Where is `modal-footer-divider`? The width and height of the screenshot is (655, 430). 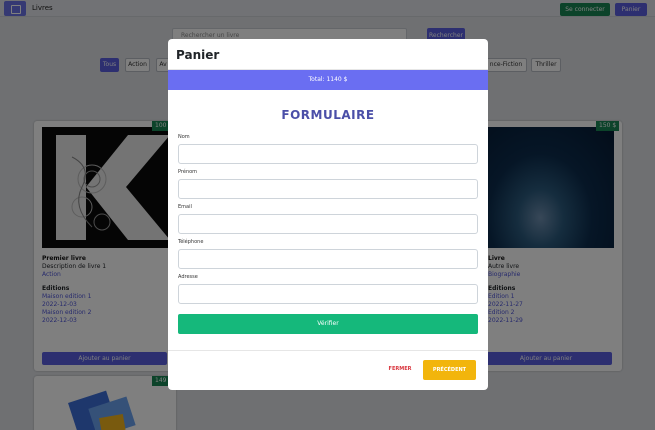 modal-footer-divider is located at coordinates (328, 350).